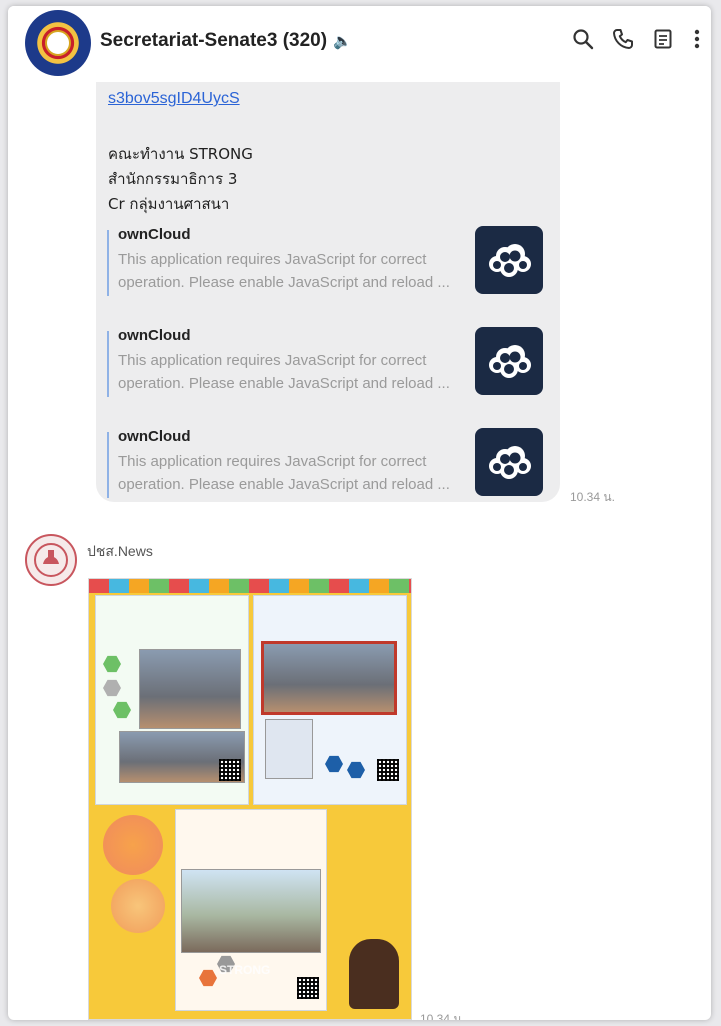 This screenshot has height=1026, width=721. Describe the element at coordinates (342, 41) in the screenshot. I see `speaker-muted-icon: 🔈` at that location.